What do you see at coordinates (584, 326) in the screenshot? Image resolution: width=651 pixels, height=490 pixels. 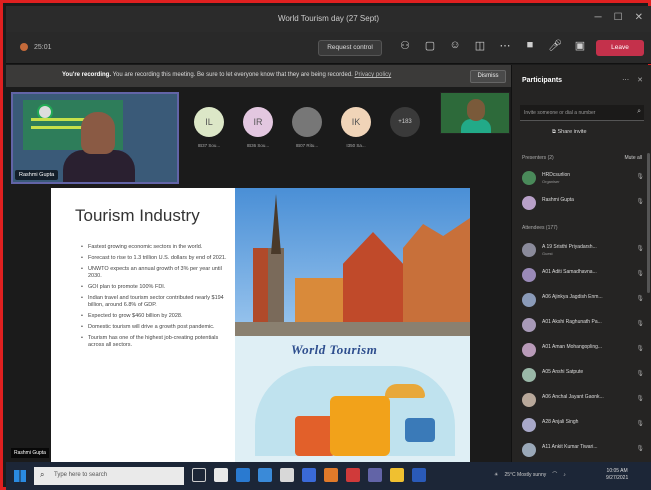 I see `participant-row: A01 Akshi Raghunath Pa... 🎙︎` at bounding box center [584, 326].